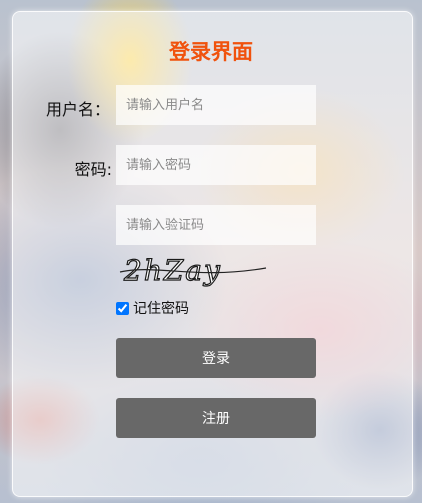 Image resolution: width=422 pixels, height=503 pixels. I want to click on page-title: 登录界面, so click(211, 52).